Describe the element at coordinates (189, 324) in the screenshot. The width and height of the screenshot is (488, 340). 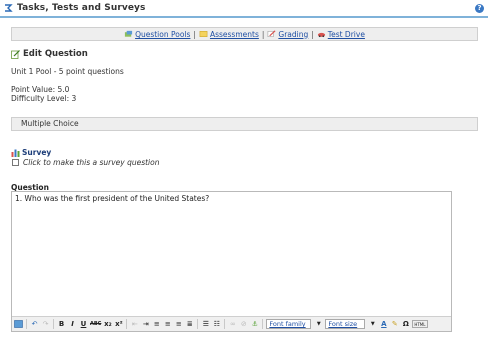
I see `align-justify-icon: ≣` at that location.